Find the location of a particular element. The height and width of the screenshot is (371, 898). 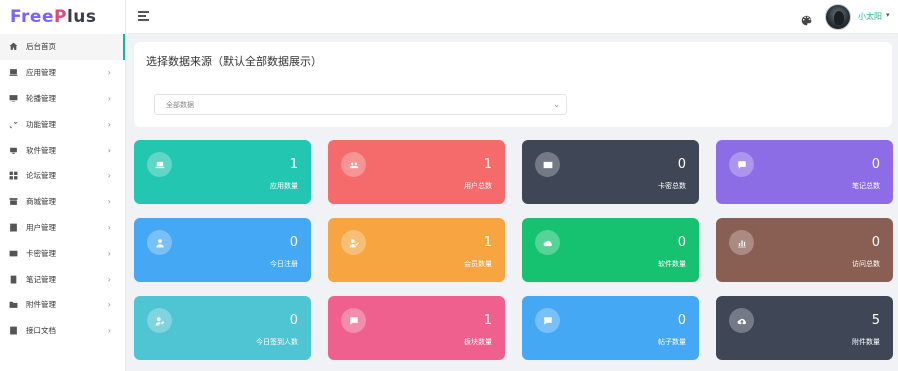

stat-card: 0 今日签到人数 is located at coordinates (222, 328).